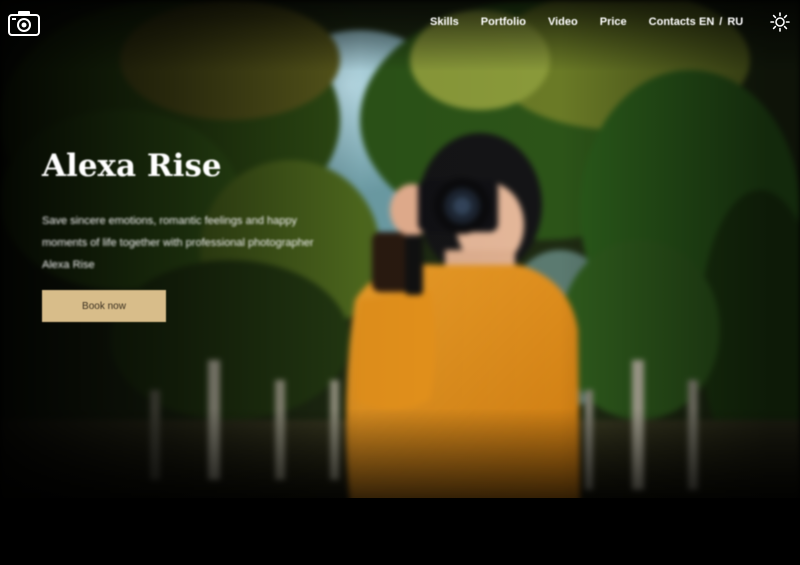  Describe the element at coordinates (444, 22) in the screenshot. I see `nav-skills: Skills` at that location.